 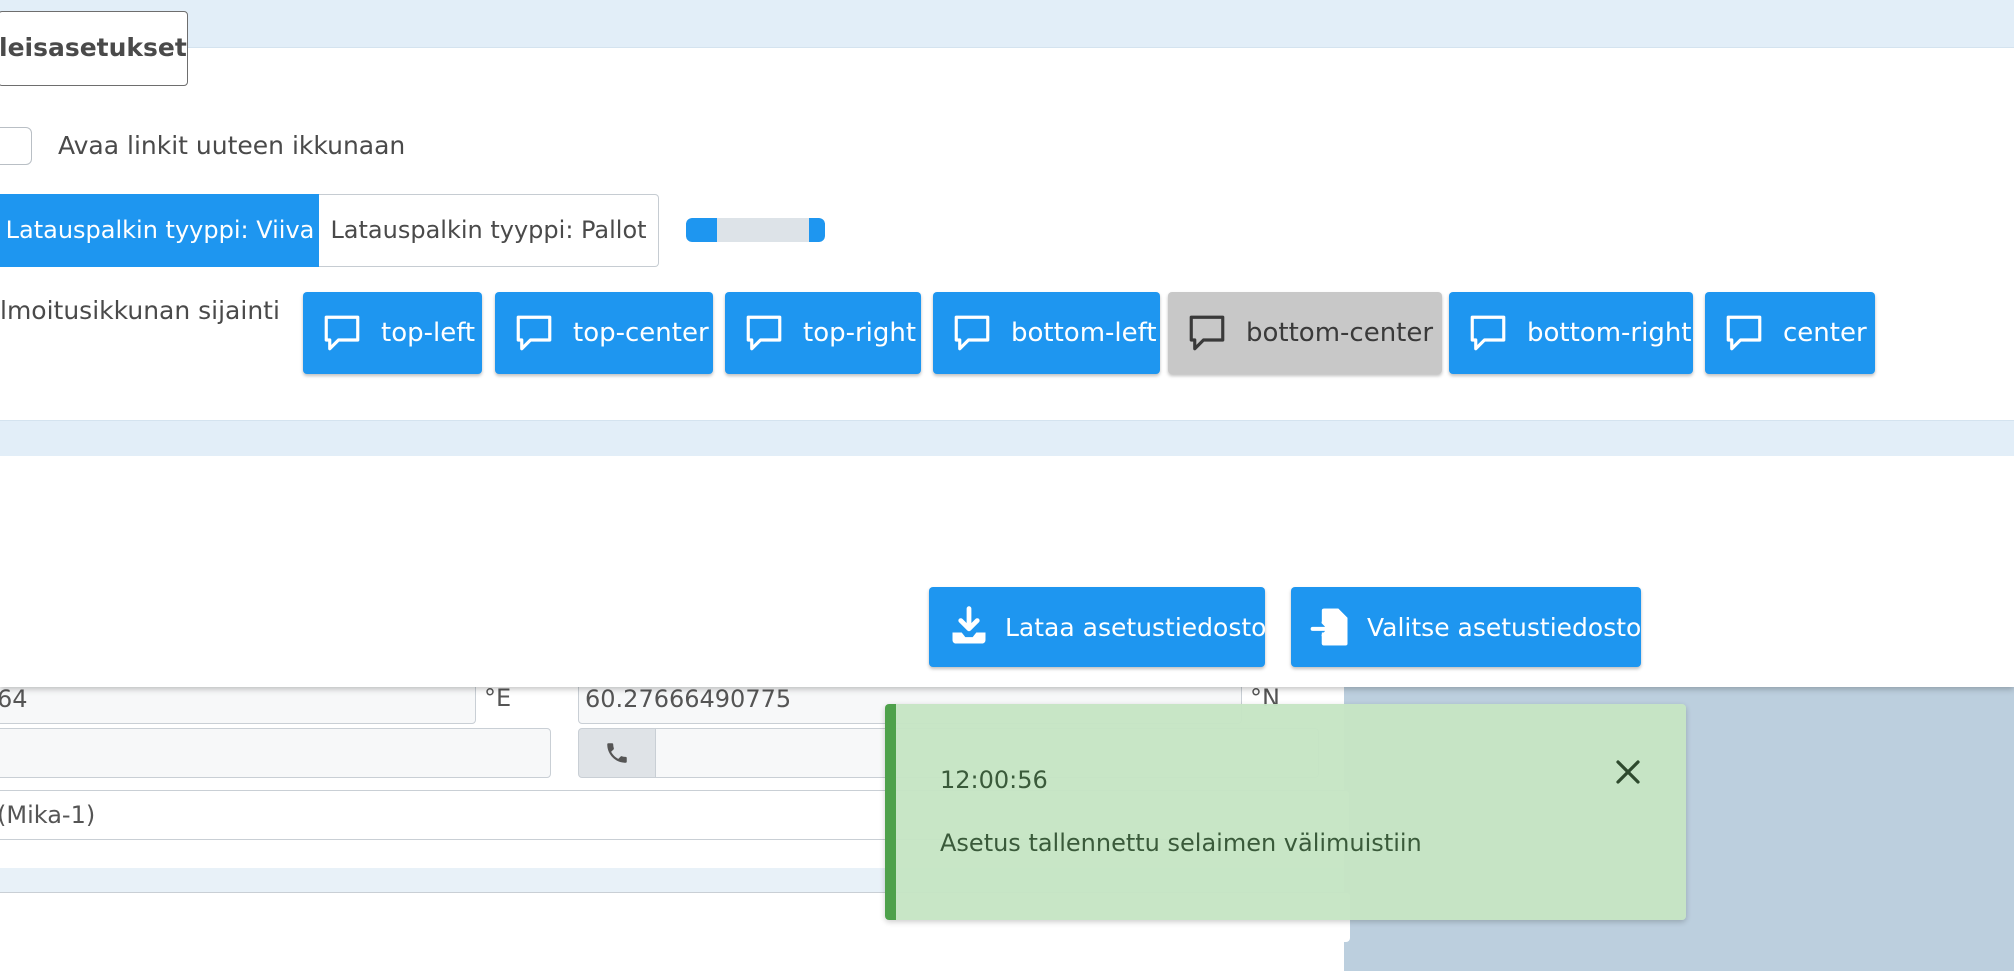 I want to click on position-label: center, so click(x=1825, y=333).